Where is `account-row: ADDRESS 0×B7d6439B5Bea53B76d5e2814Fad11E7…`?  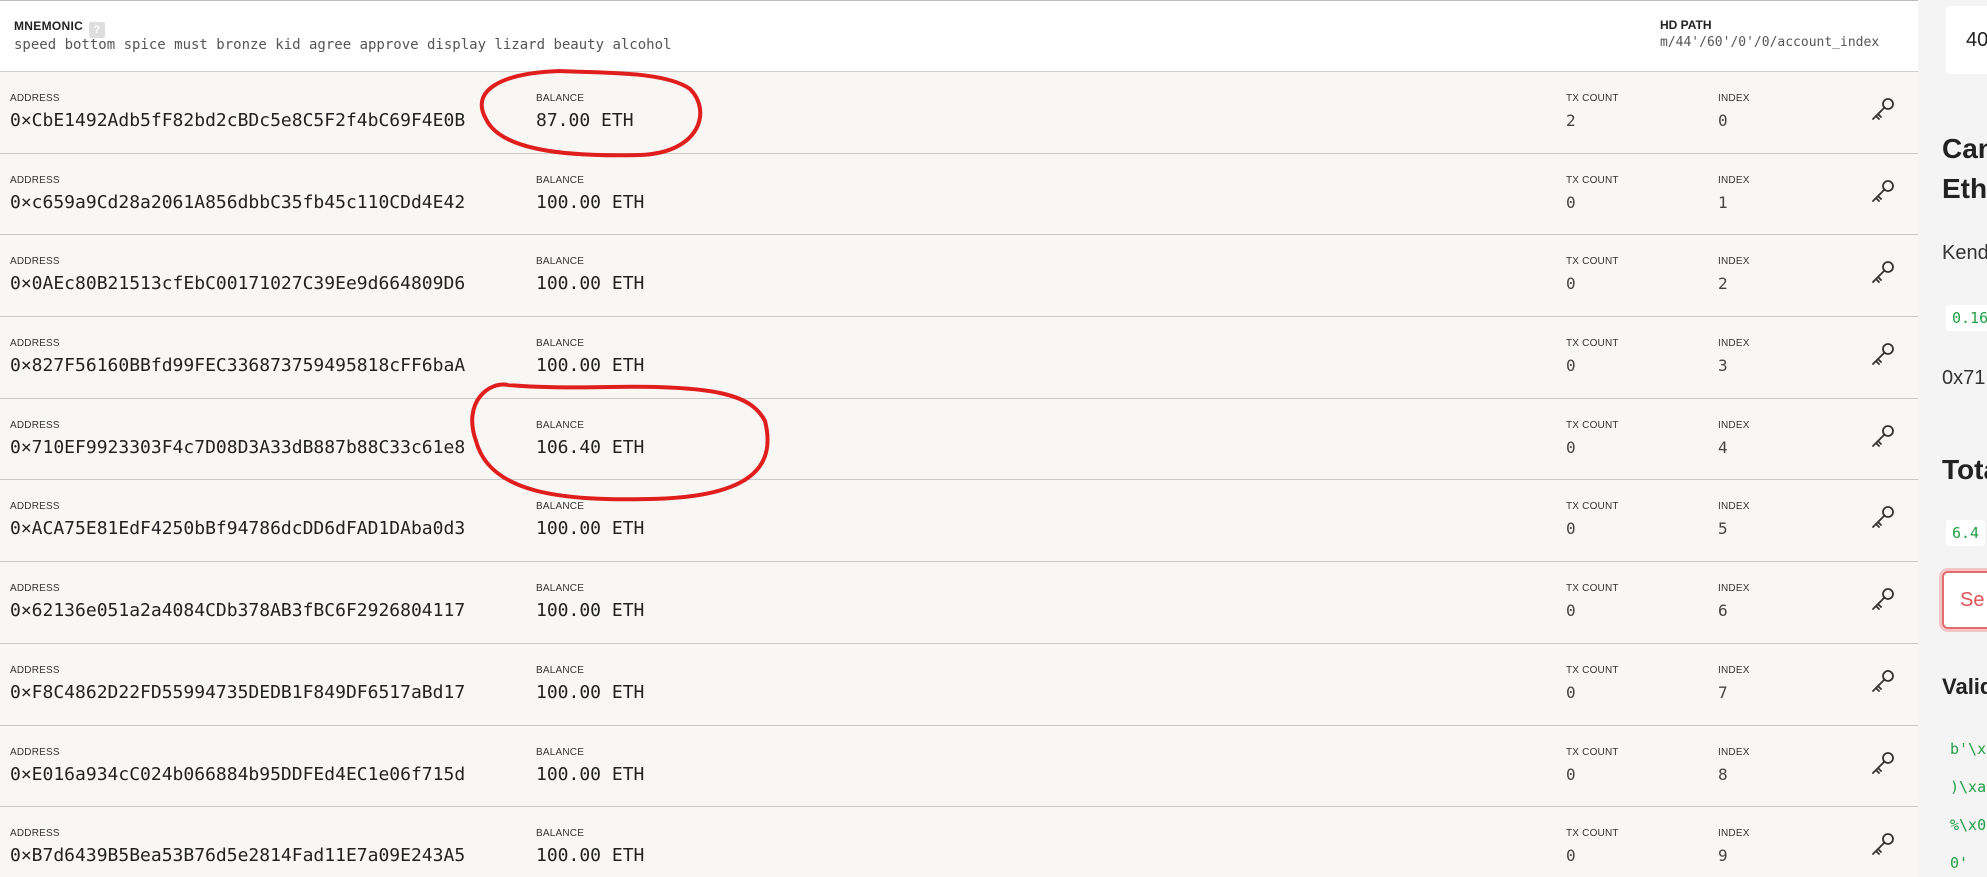
account-row: ADDRESS 0×B7d6439B5Bea53B76d5e2814Fad11E7… is located at coordinates (959, 842).